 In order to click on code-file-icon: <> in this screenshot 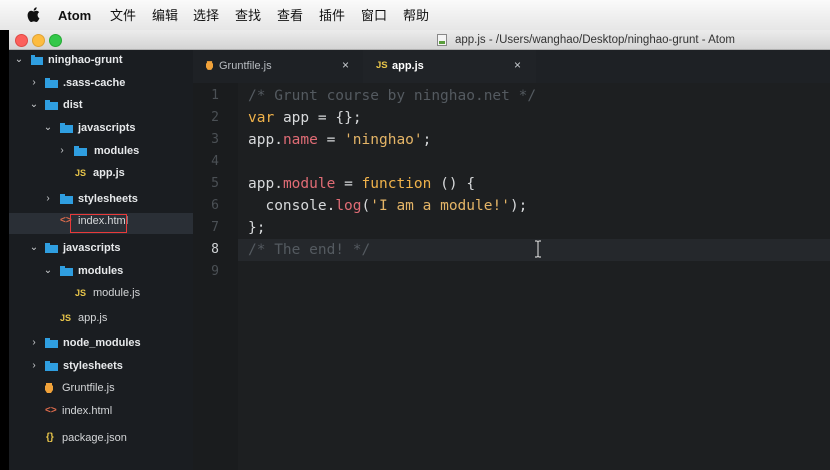, I will do `click(51, 410)`.